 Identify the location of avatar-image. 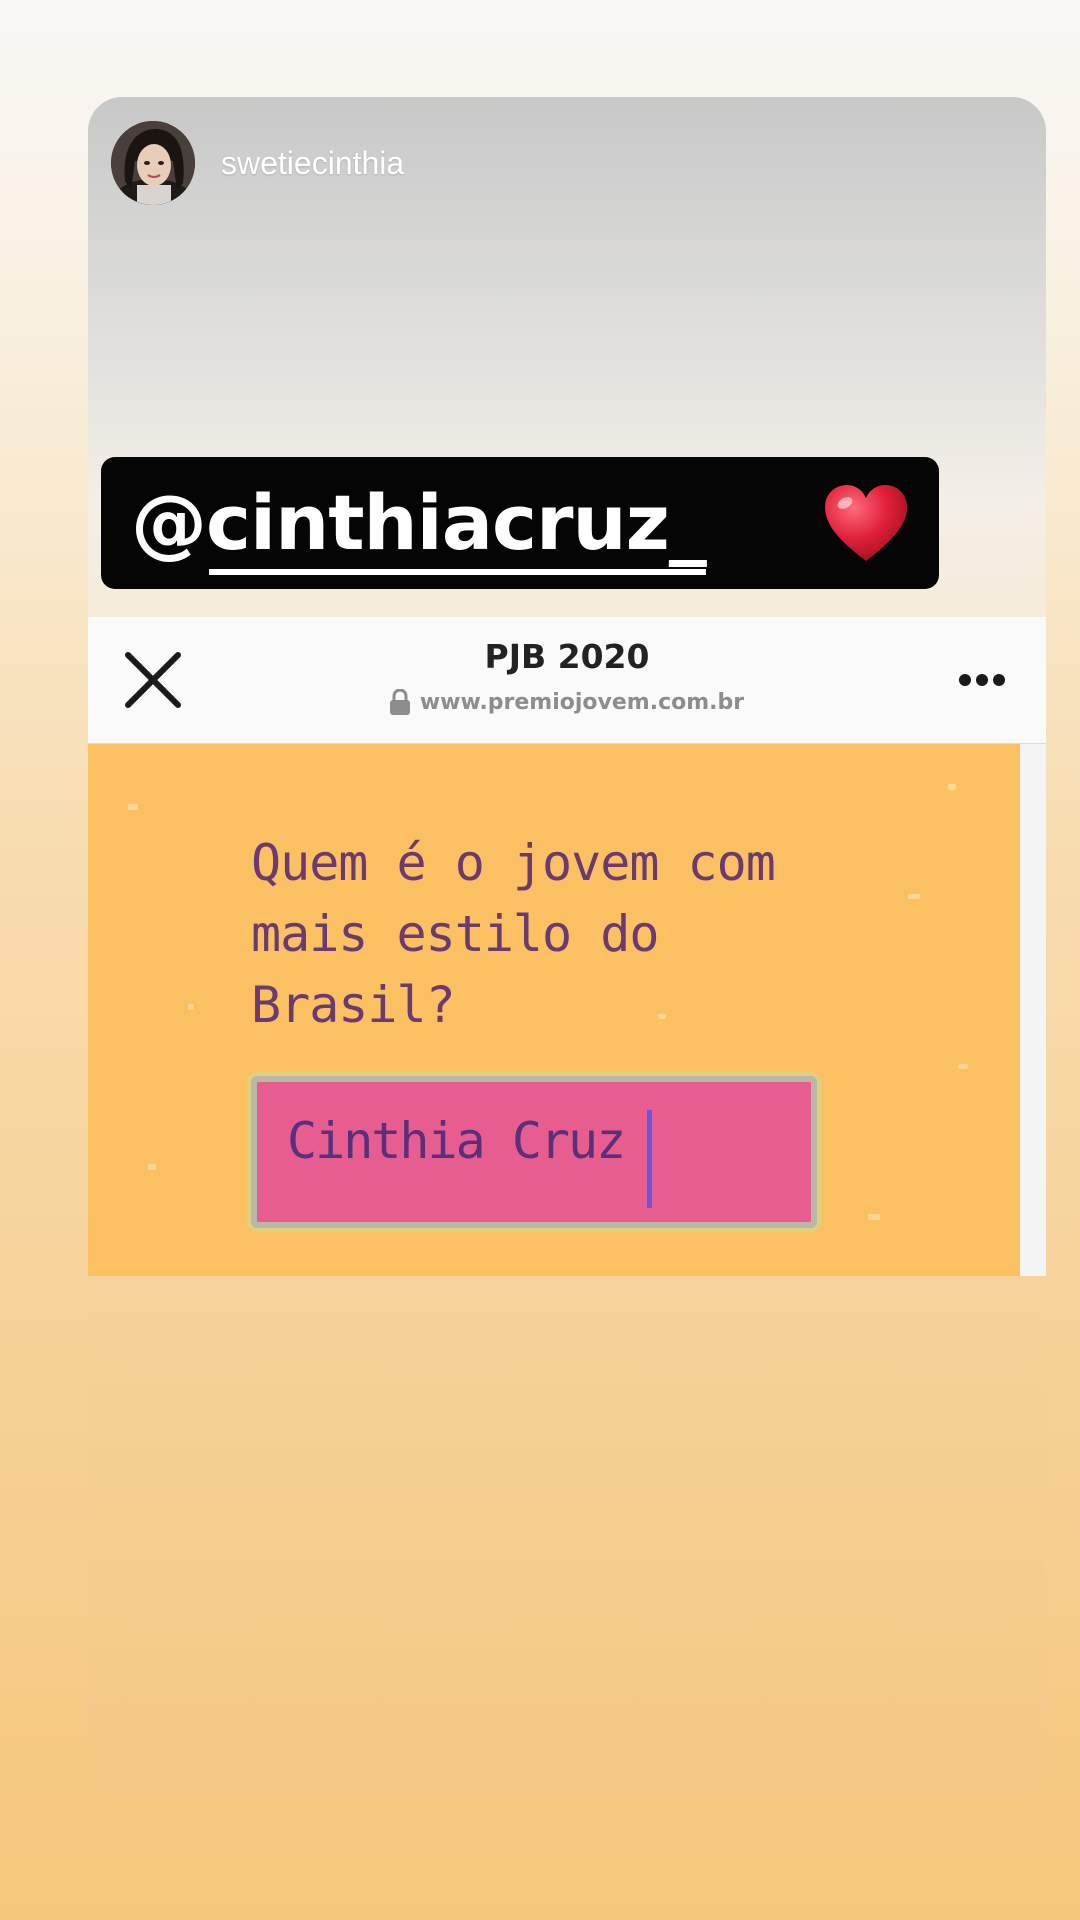
(153, 163).